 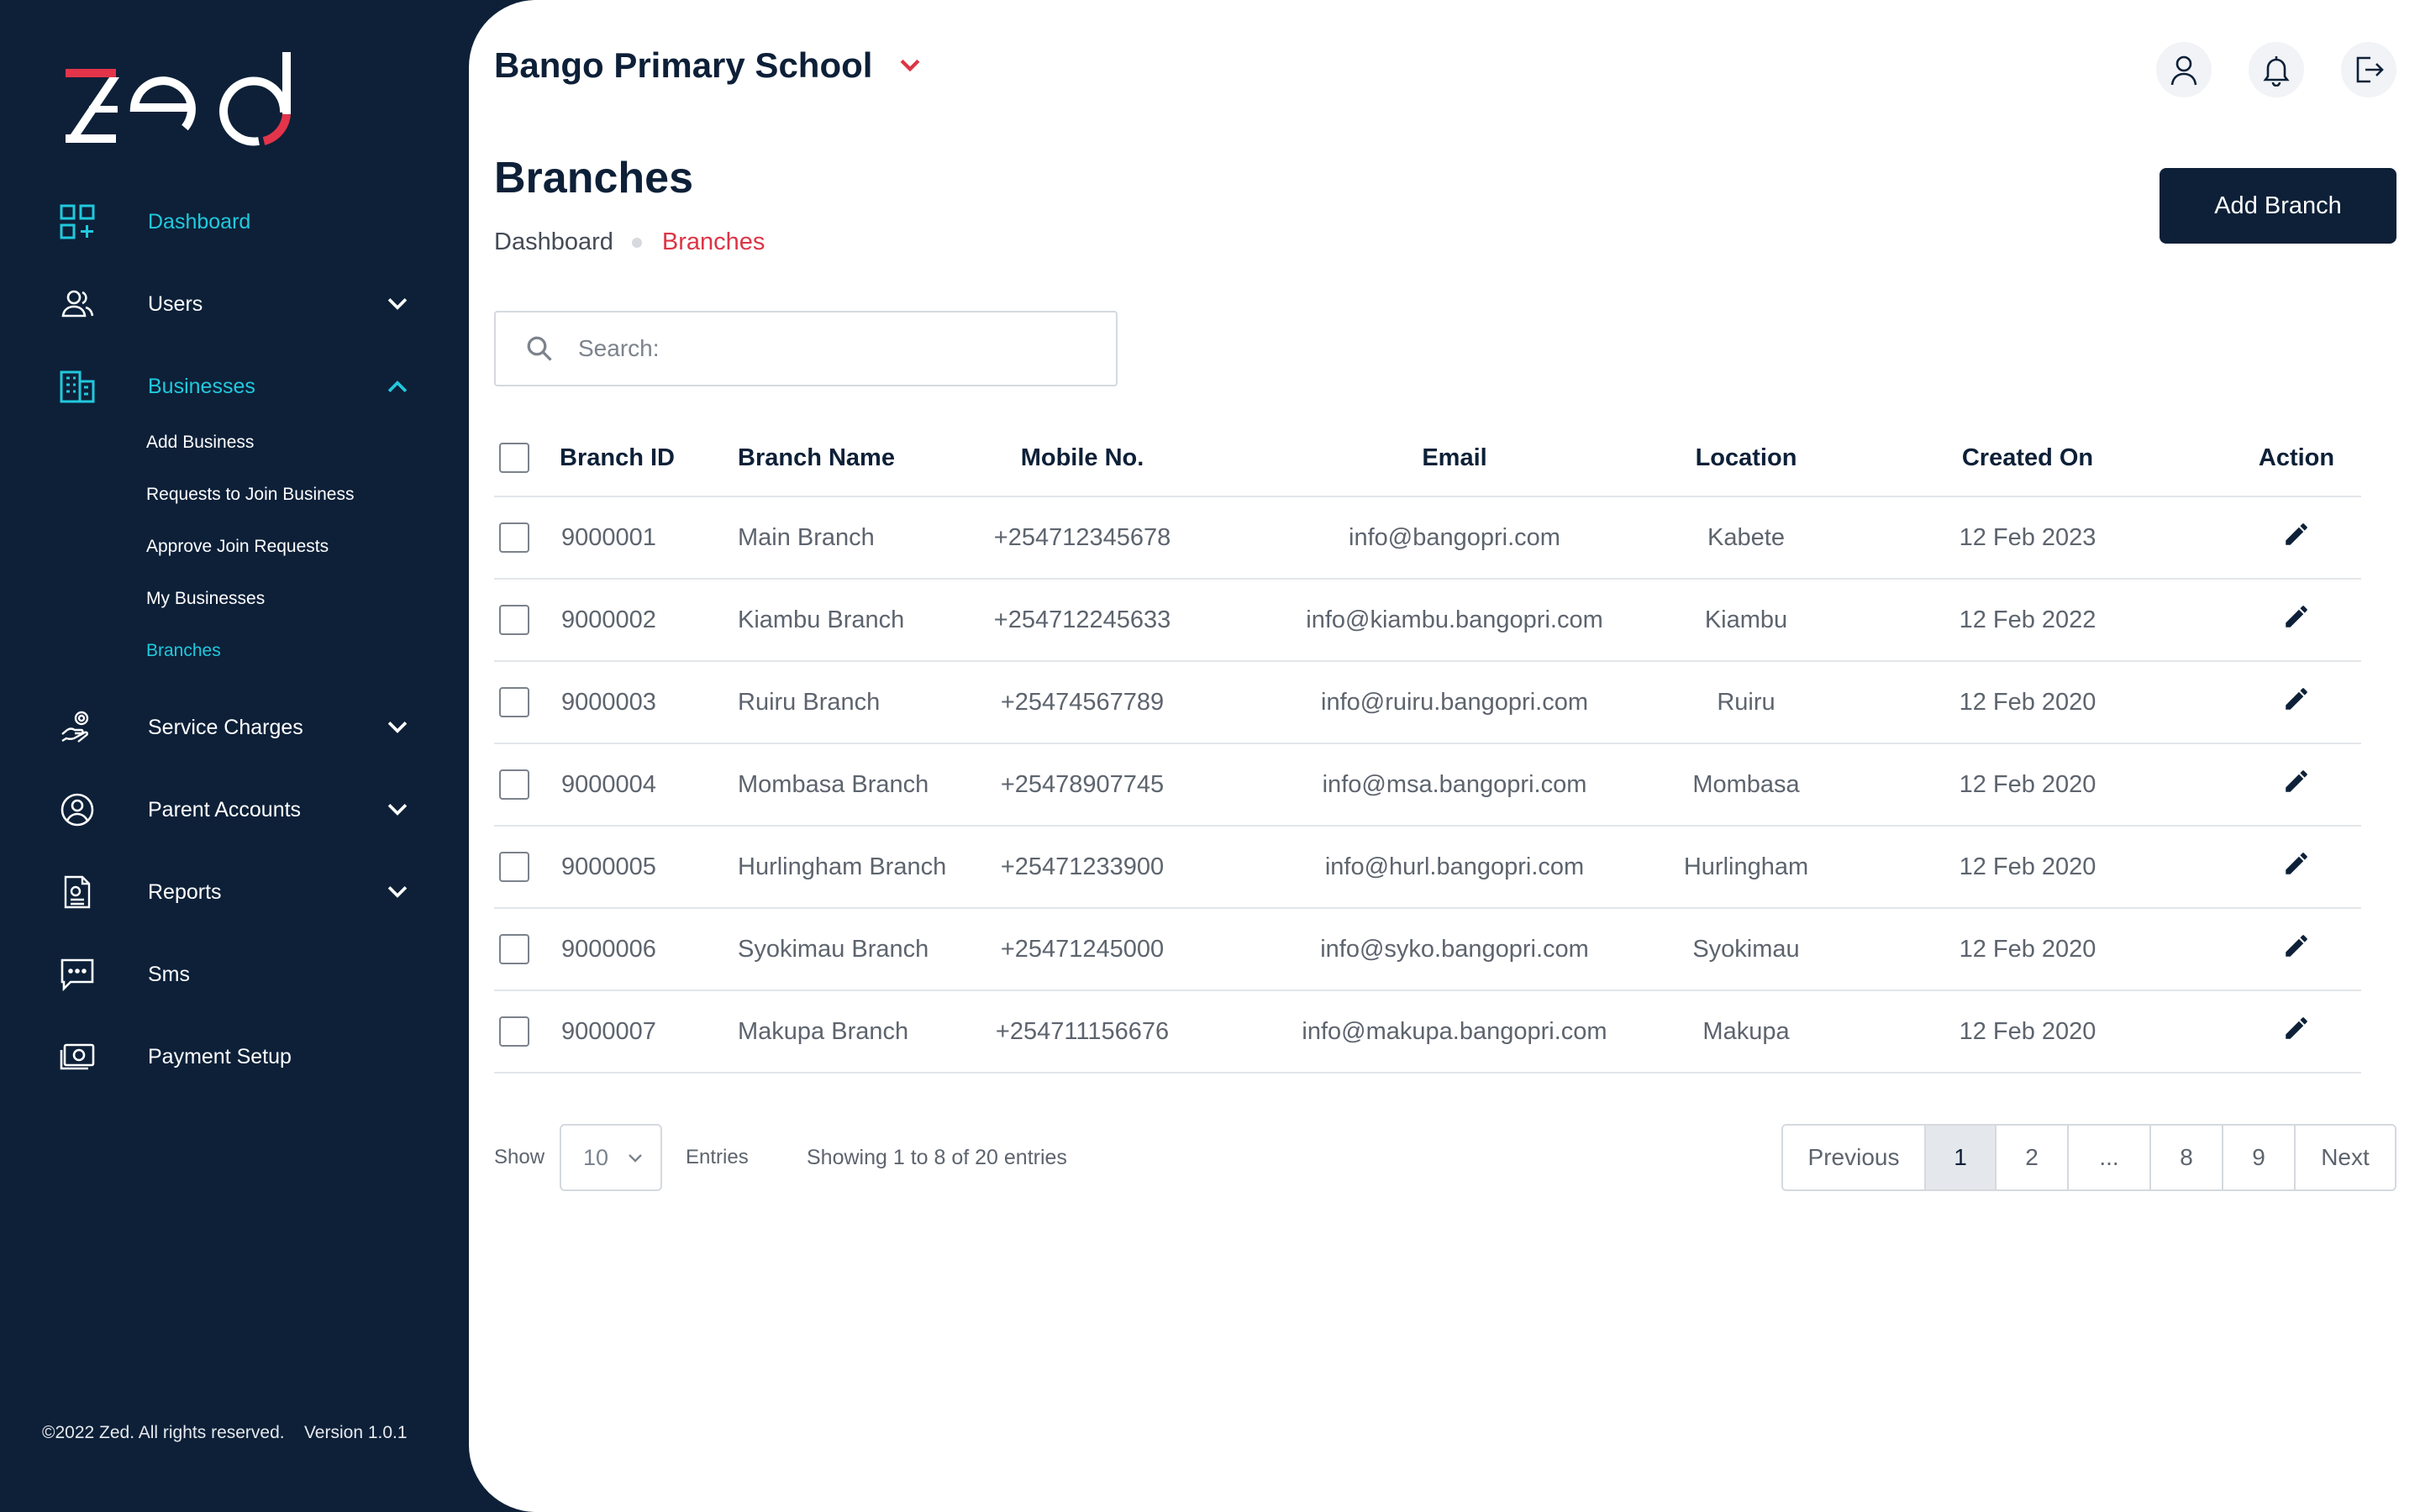 I want to click on sidebar-item-parent-accounts: Parent Accounts, so click(x=235, y=810).